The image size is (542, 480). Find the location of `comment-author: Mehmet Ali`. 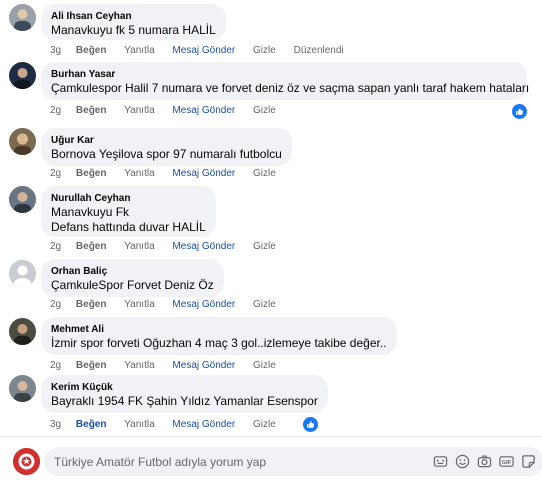

comment-author: Mehmet Ali is located at coordinates (219, 329).